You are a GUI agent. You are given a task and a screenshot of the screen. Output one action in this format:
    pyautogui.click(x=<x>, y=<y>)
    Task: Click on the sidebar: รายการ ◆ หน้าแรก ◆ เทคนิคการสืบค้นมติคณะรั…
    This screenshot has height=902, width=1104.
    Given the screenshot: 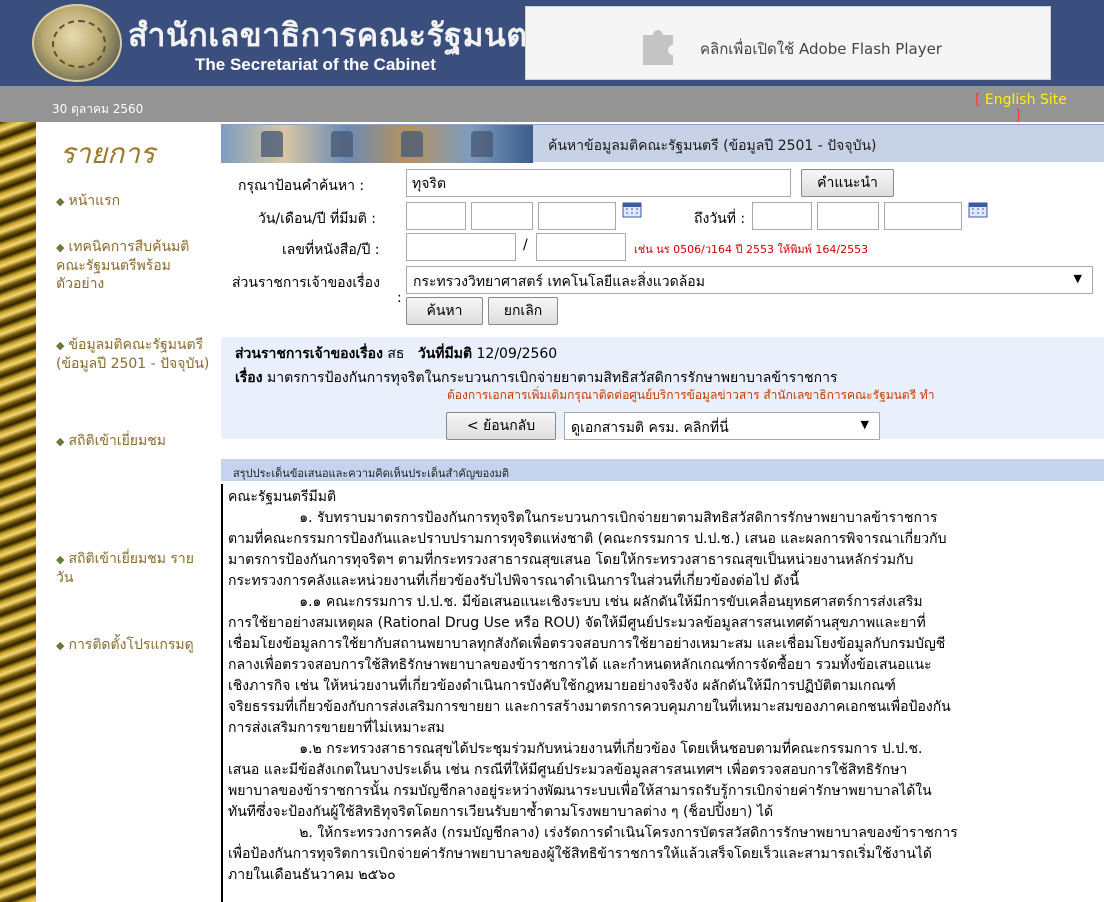 What is the action you would take?
    pyautogui.click(x=125, y=512)
    